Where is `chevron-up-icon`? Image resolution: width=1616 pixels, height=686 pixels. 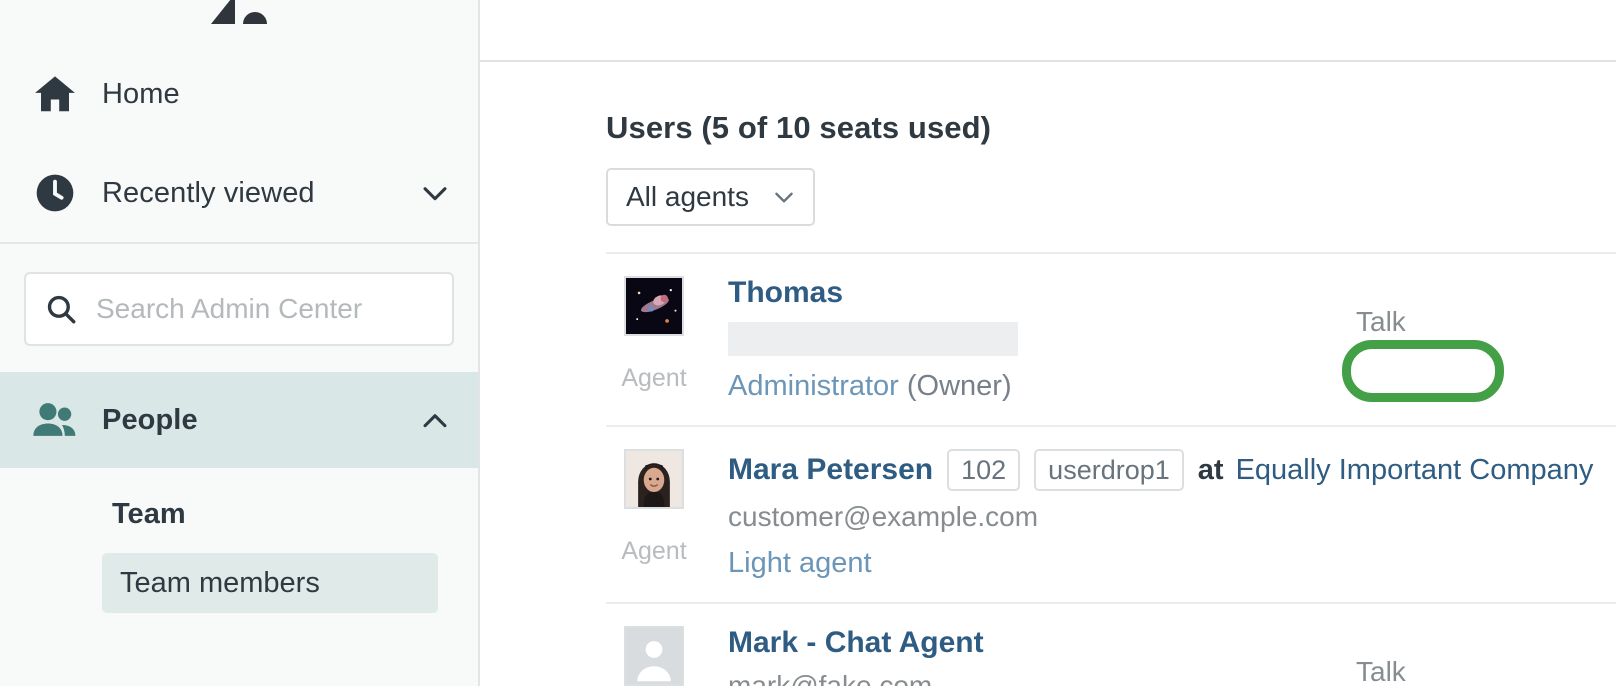 chevron-up-icon is located at coordinates (435, 420).